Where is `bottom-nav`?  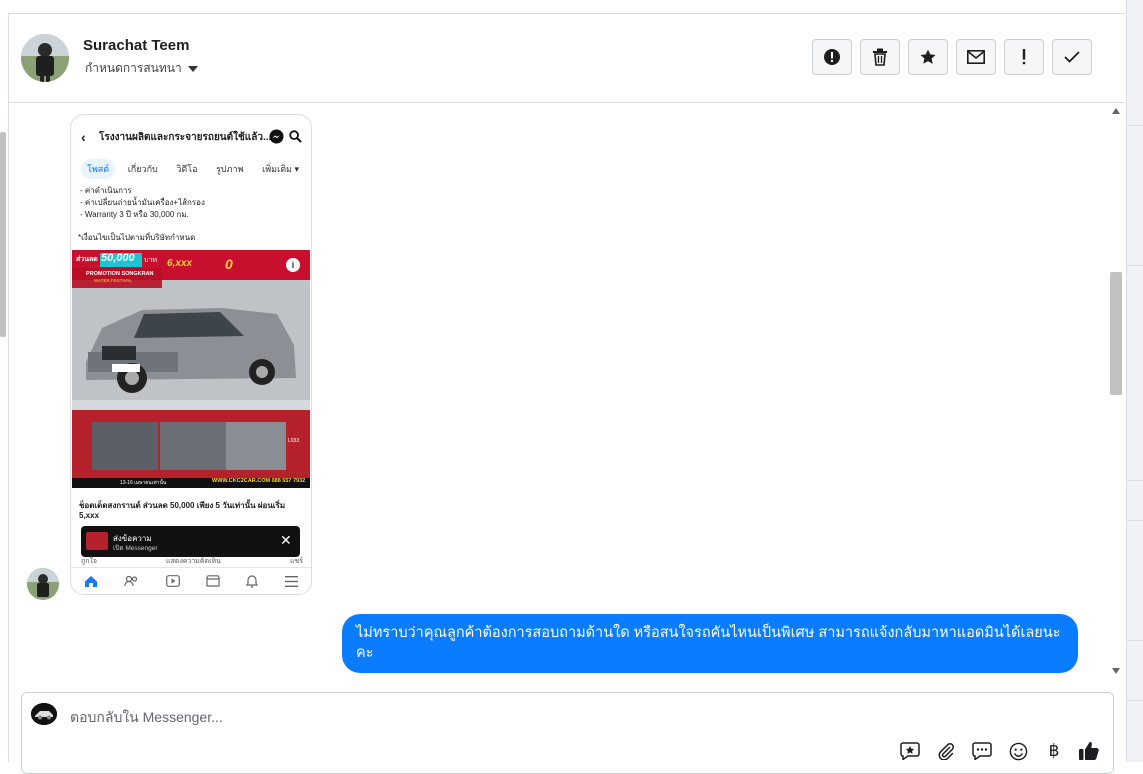
bottom-nav is located at coordinates (191, 580).